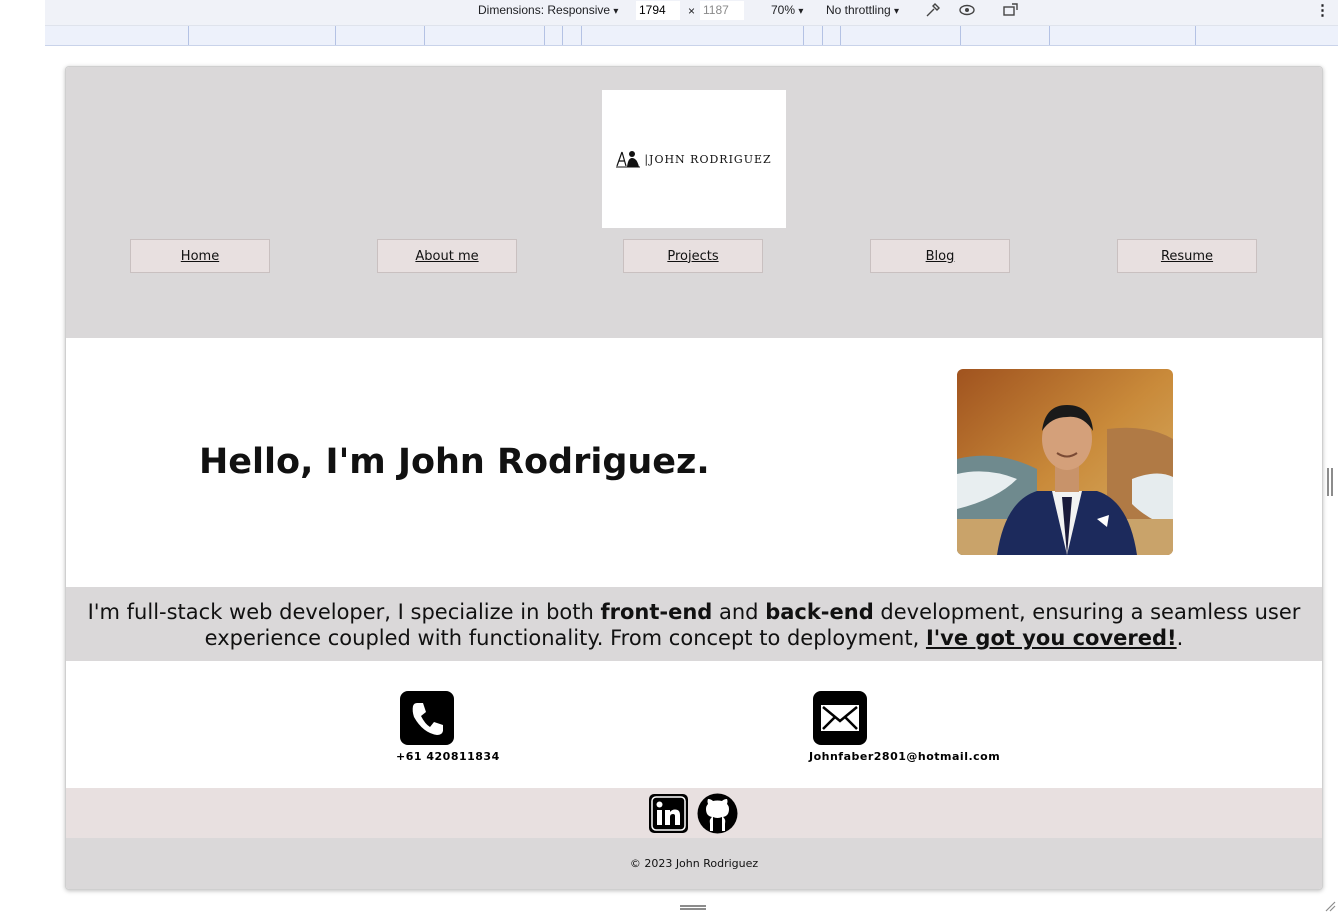 The image size is (1338, 916). What do you see at coordinates (694, 724) in the screenshot?
I see `contact-section: +61 420811834 Johnfaber2801@hotmail.com` at bounding box center [694, 724].